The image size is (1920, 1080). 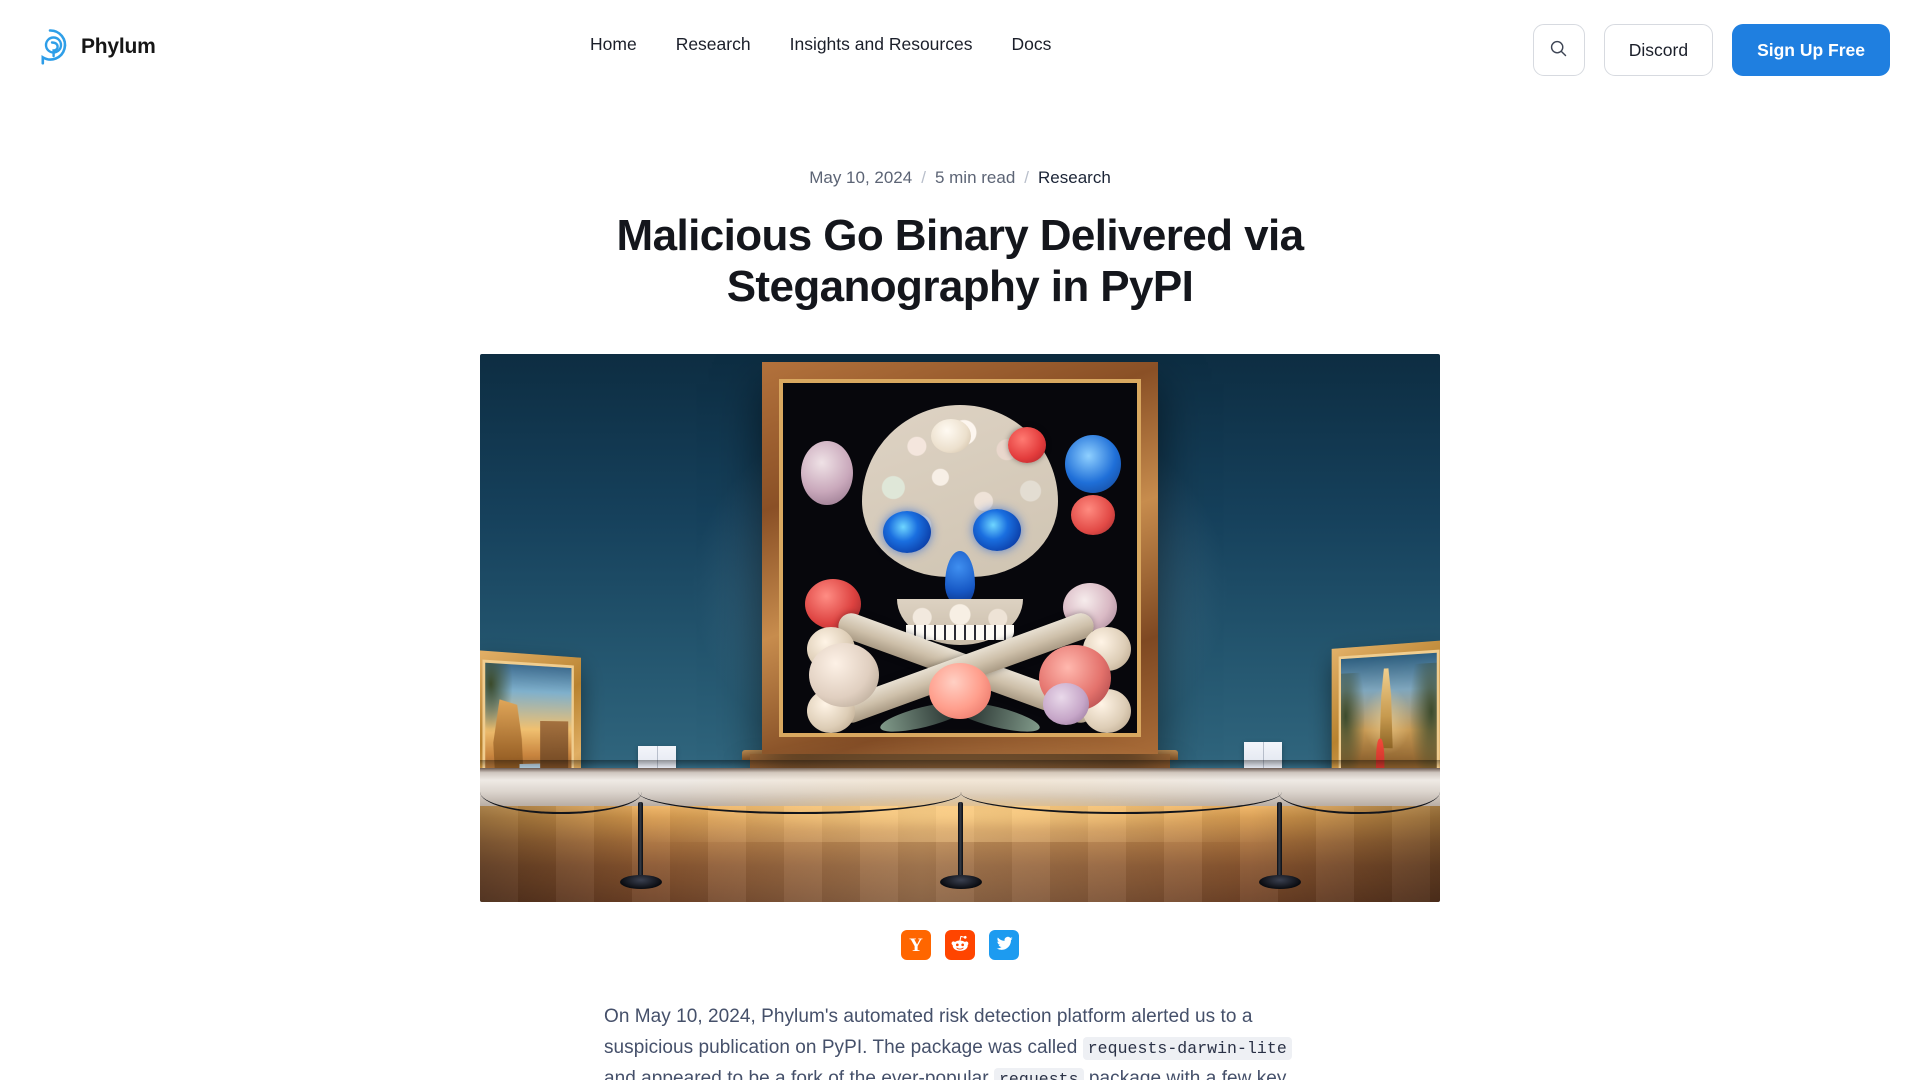 I want to click on reddit-icon, so click(x=960, y=945).